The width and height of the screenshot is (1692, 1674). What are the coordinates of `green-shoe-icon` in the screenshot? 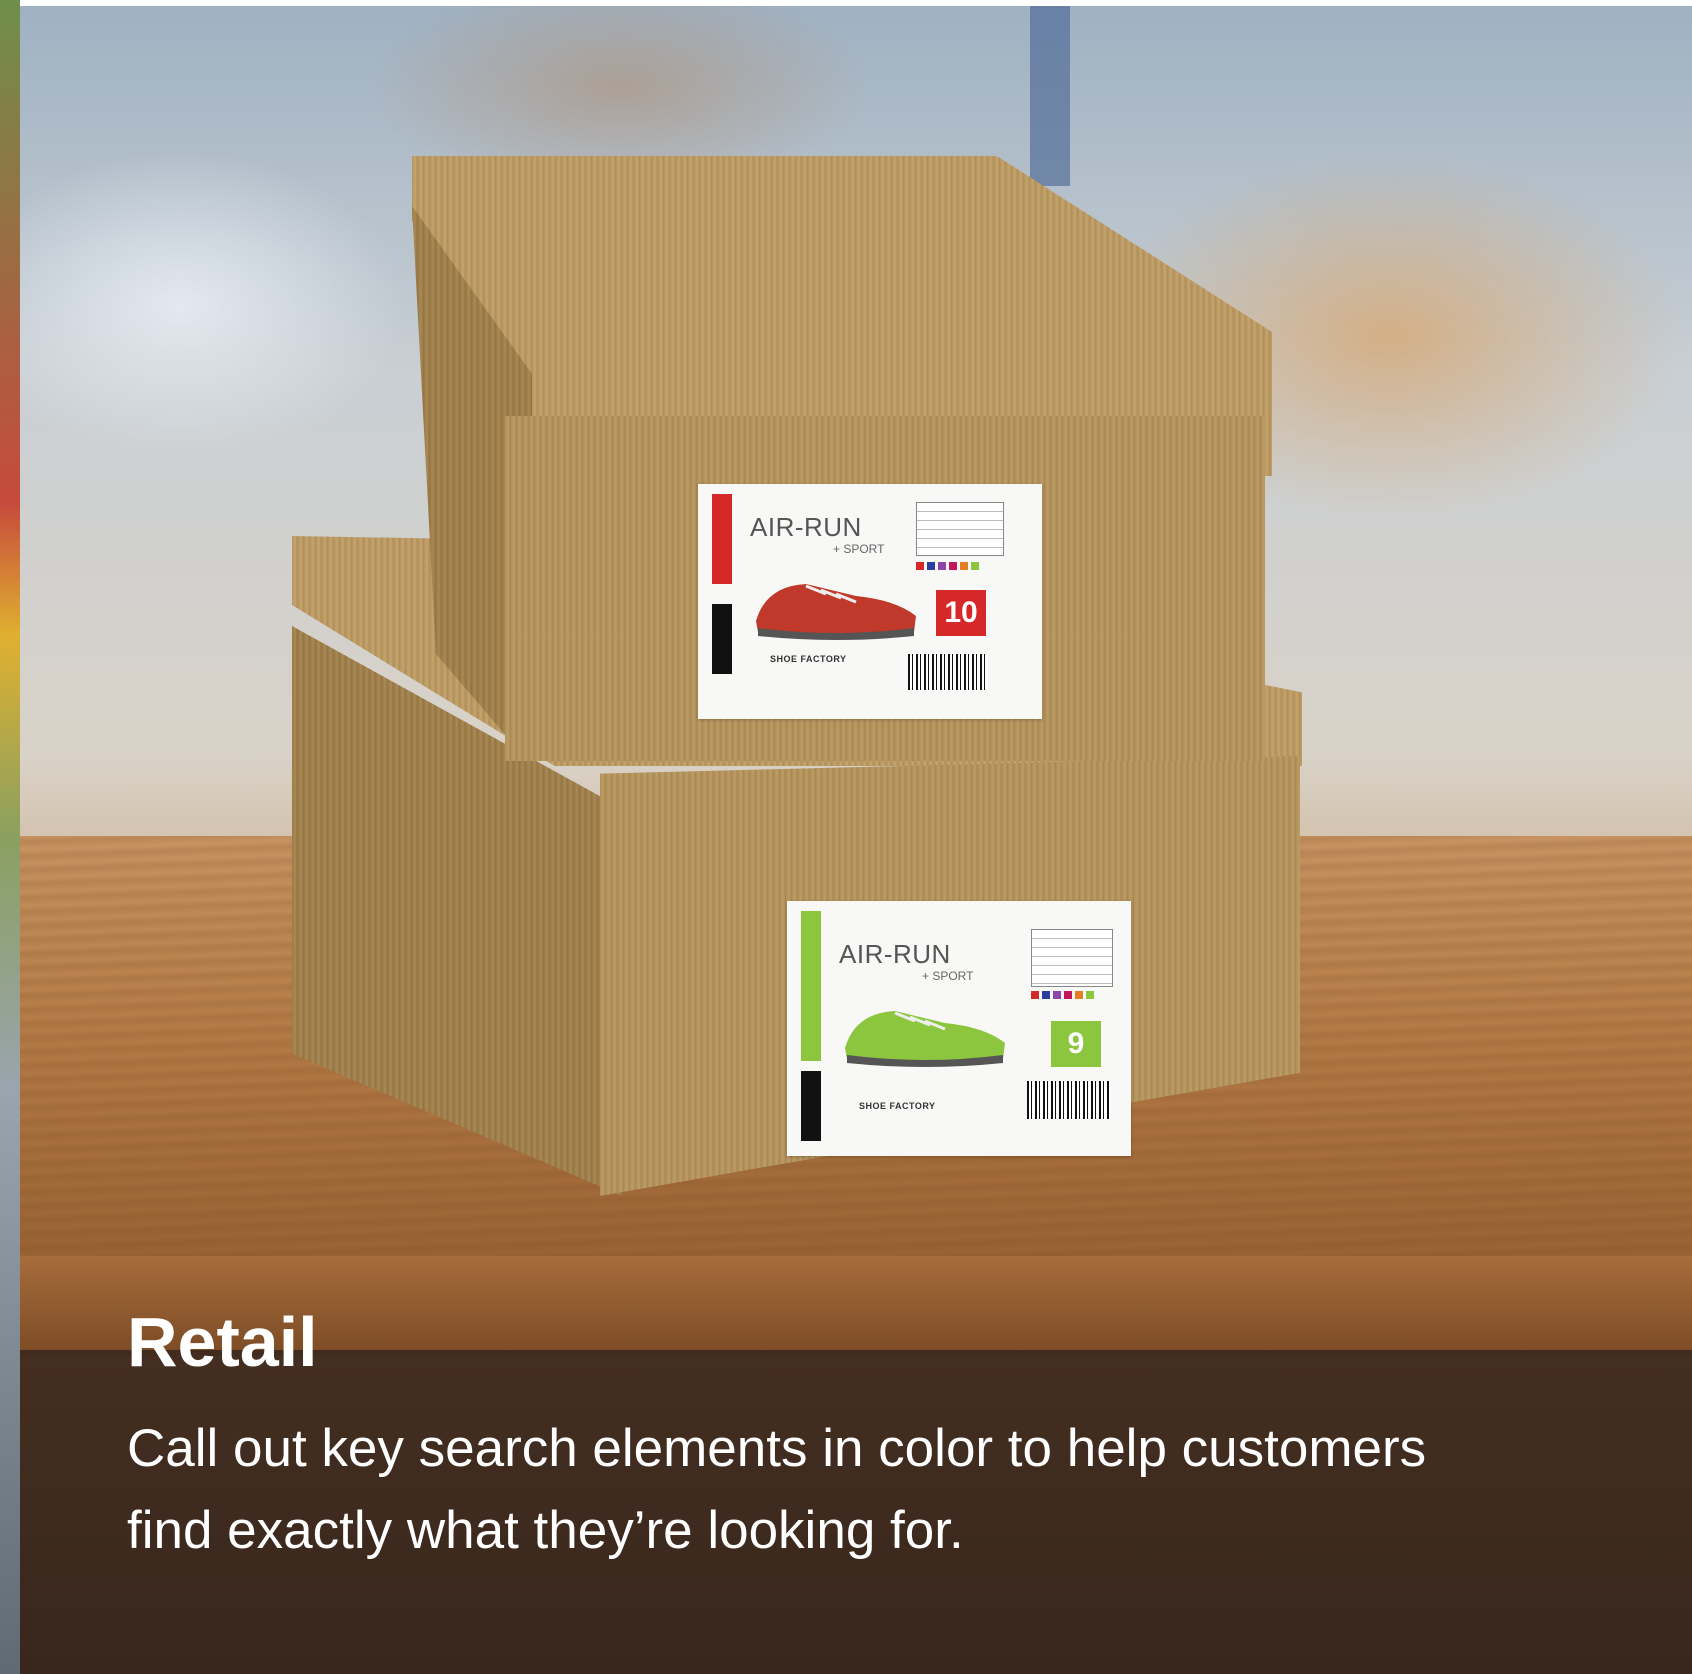 It's located at (925, 1039).